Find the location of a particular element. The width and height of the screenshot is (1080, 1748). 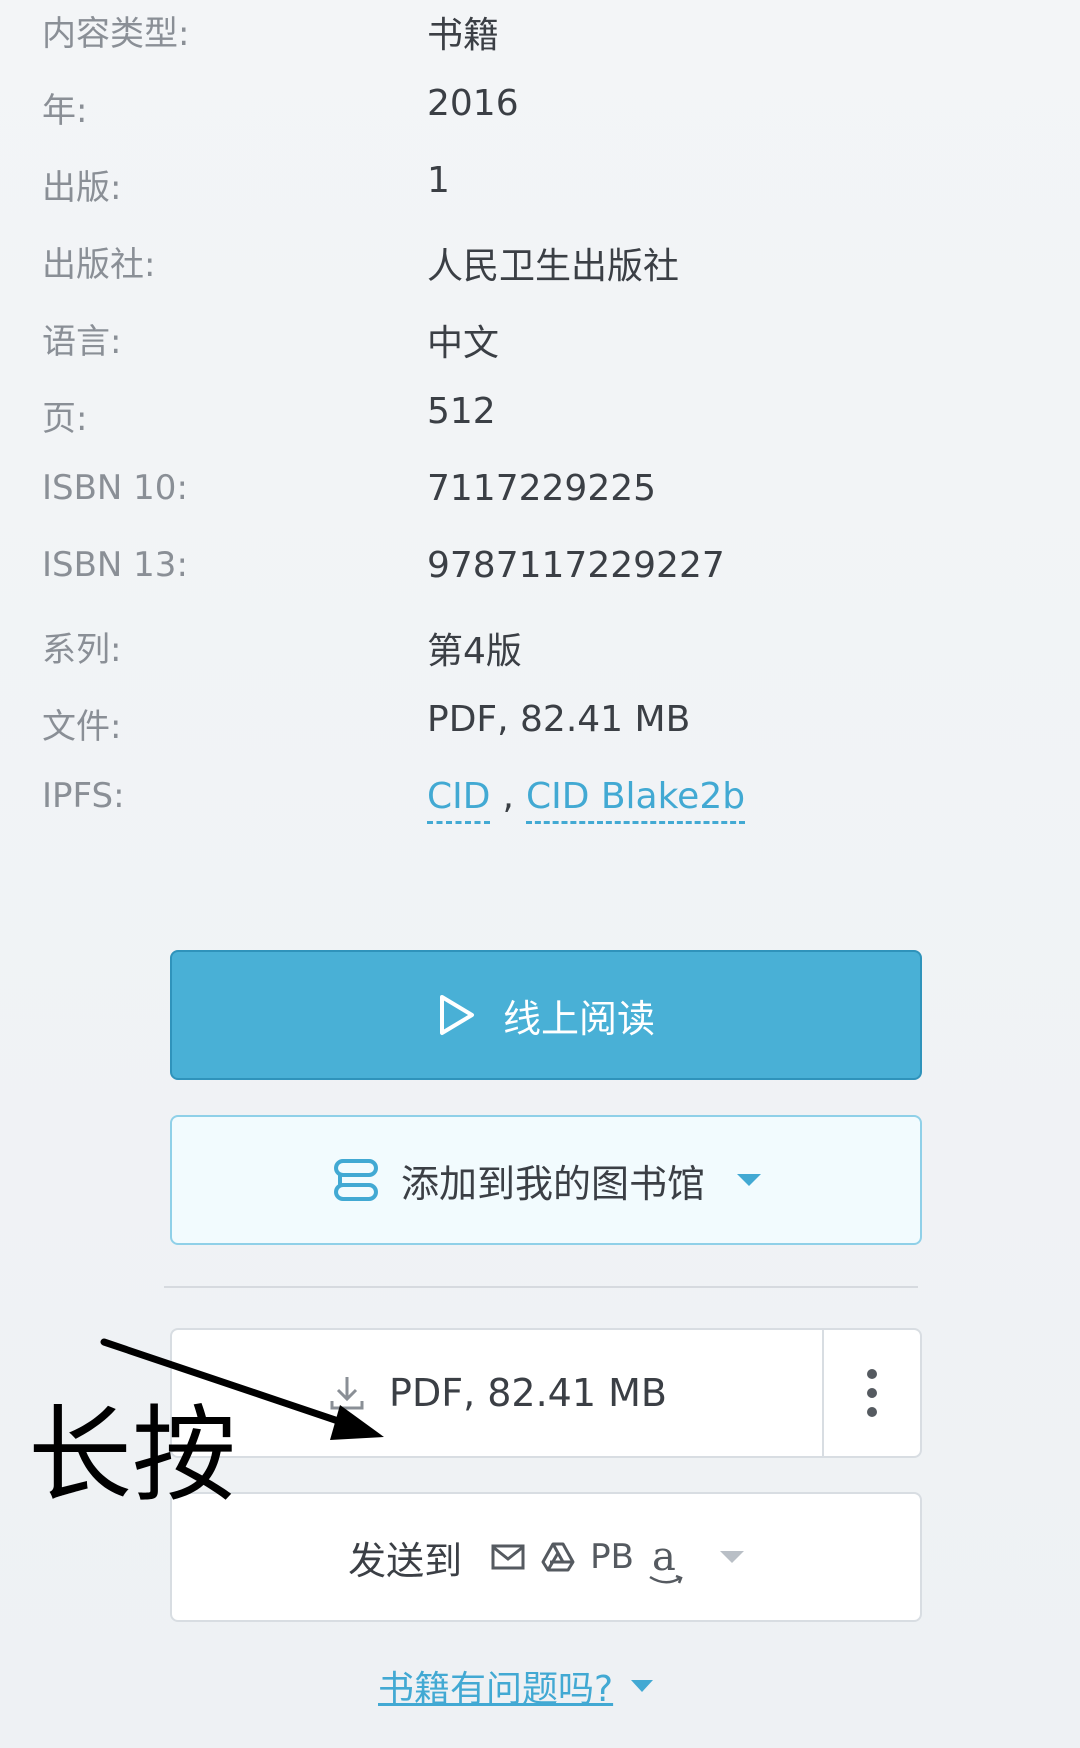

detail-row-ipfs: IPFS: CID, CID Blake2b is located at coordinates (540, 800).